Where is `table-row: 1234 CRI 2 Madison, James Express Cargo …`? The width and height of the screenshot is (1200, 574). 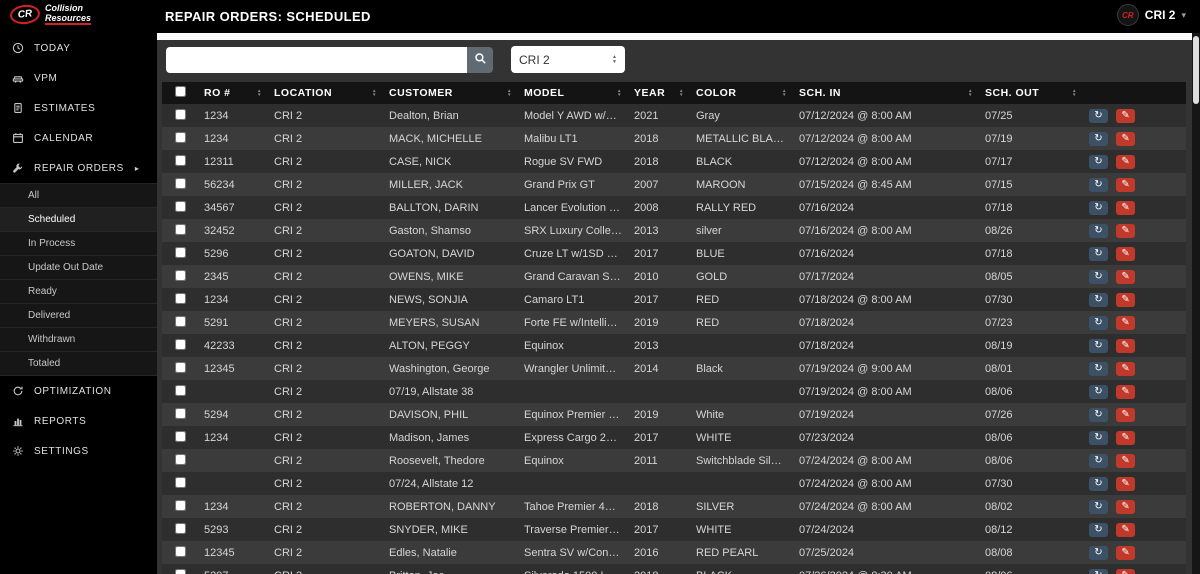
table-row: 1234 CRI 2 Madison, James Express Cargo … is located at coordinates (674, 437).